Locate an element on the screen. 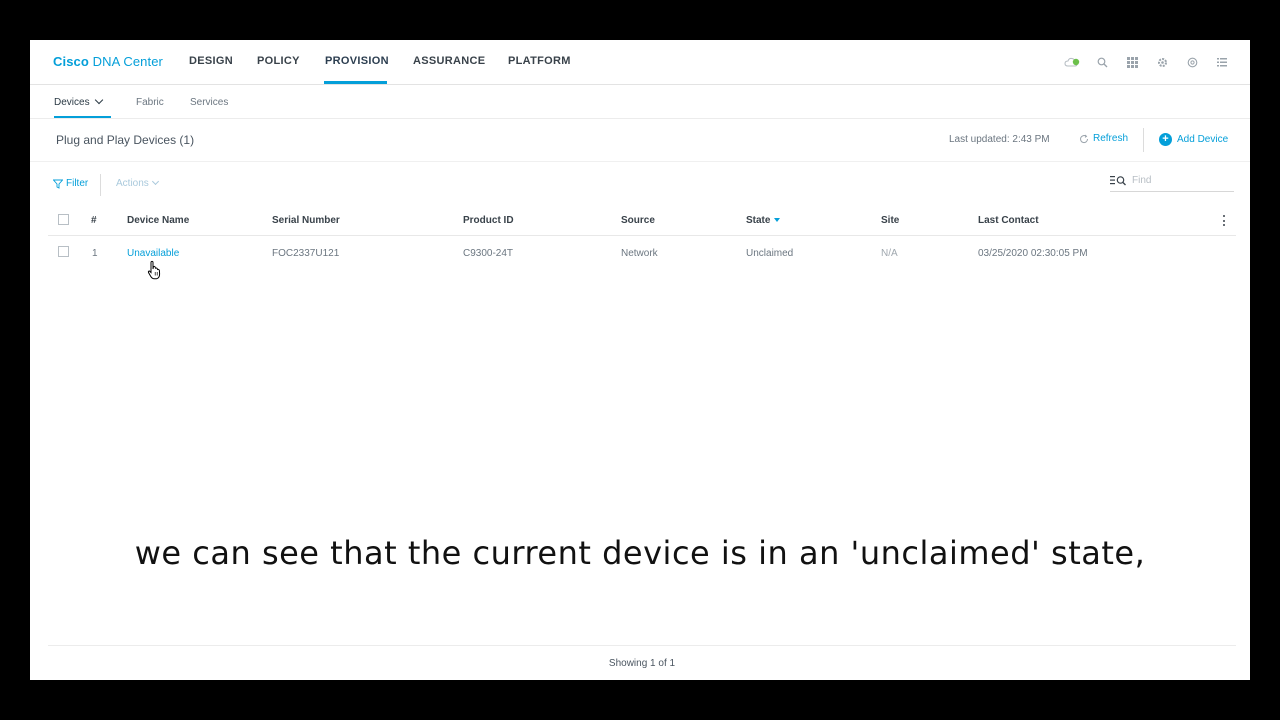 The width and height of the screenshot is (1280, 720). refresh-label: Refresh is located at coordinates (1111, 138).